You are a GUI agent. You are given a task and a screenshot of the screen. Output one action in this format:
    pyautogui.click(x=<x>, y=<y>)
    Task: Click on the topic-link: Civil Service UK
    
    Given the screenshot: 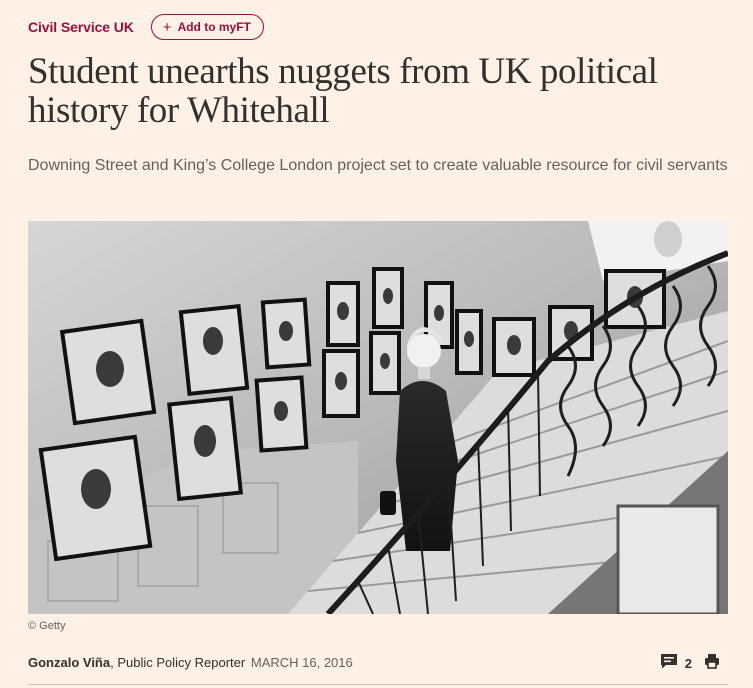 What is the action you would take?
    pyautogui.click(x=81, y=27)
    